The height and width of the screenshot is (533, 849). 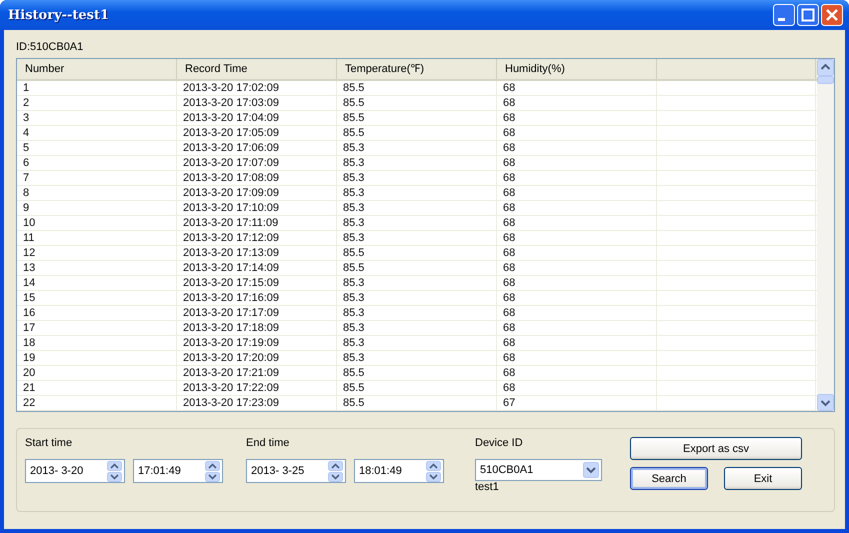 What do you see at coordinates (97, 388) in the screenshot?
I see `table-cell: 21` at bounding box center [97, 388].